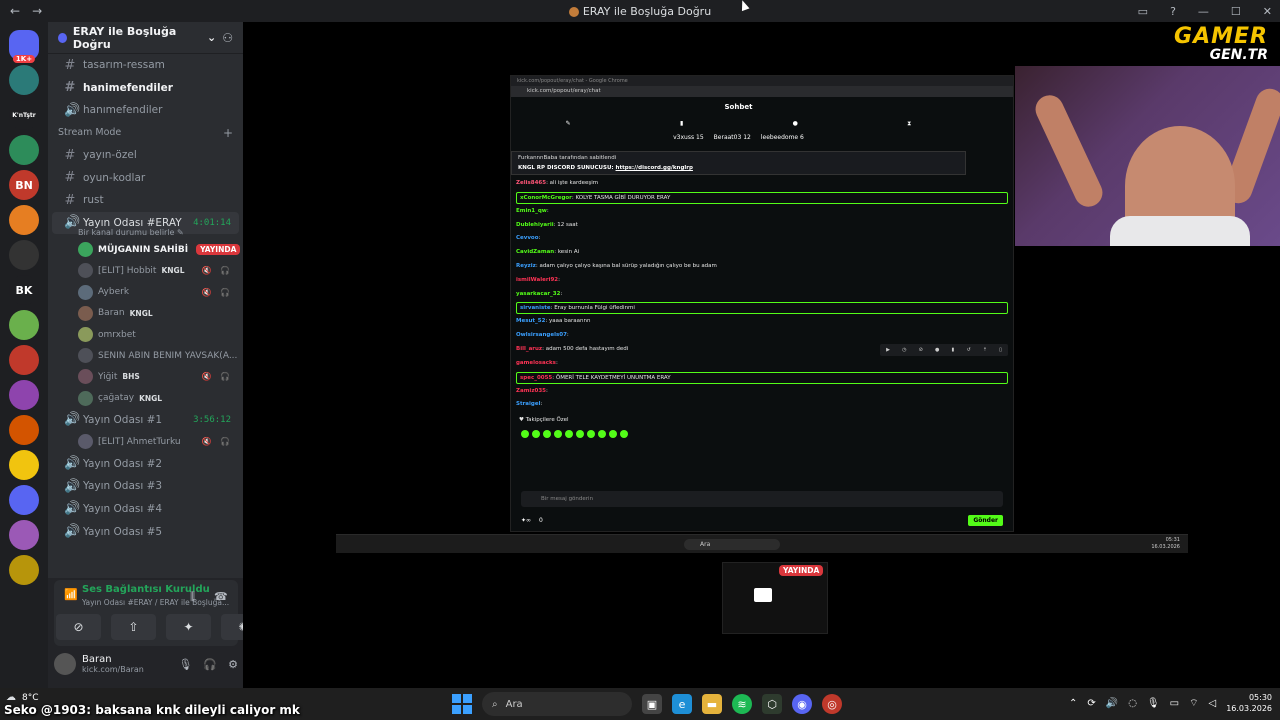 The image size is (1280, 720). I want to click on voice-icon: 🔊, so click(72, 110).